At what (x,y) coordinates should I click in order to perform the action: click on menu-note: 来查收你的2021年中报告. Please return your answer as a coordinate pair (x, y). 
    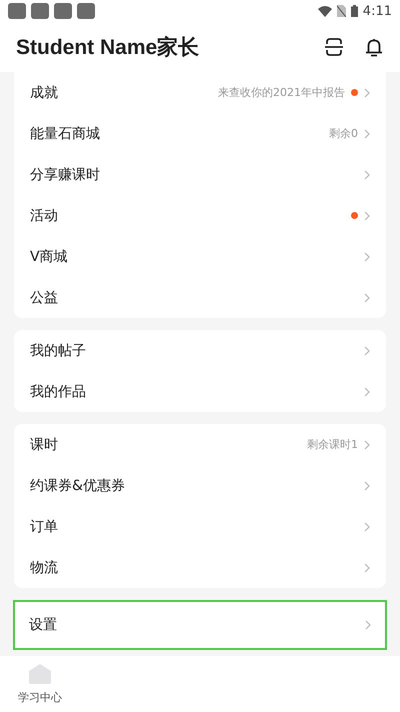
    Looking at the image, I should click on (281, 92).